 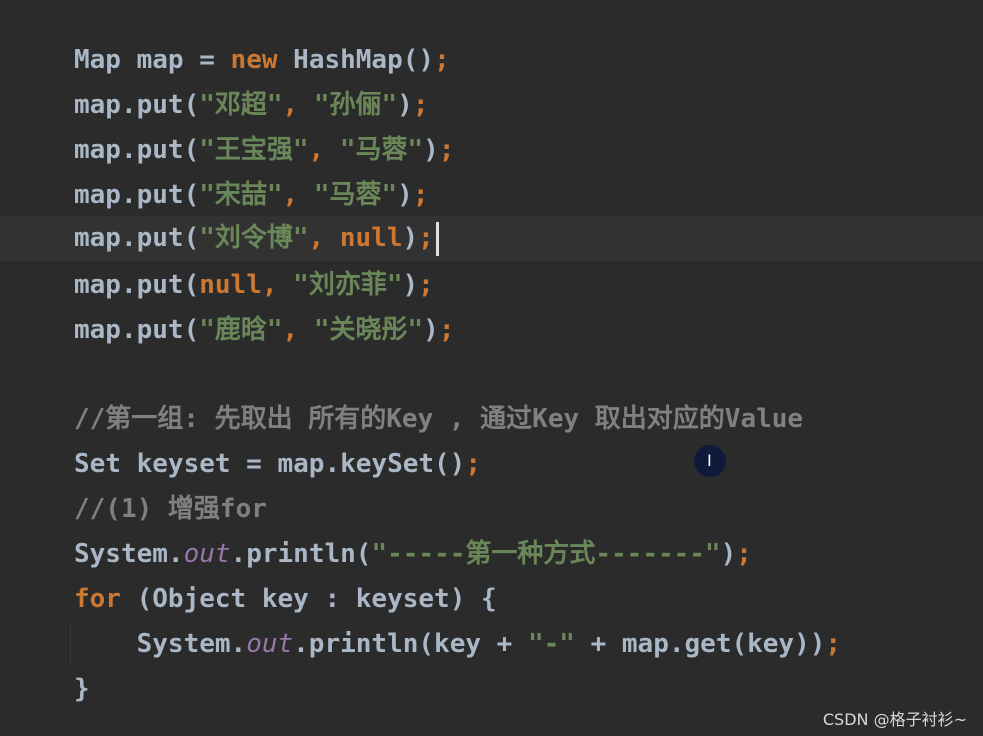 I want to click on string-literal: "-", so click(x=551, y=644).